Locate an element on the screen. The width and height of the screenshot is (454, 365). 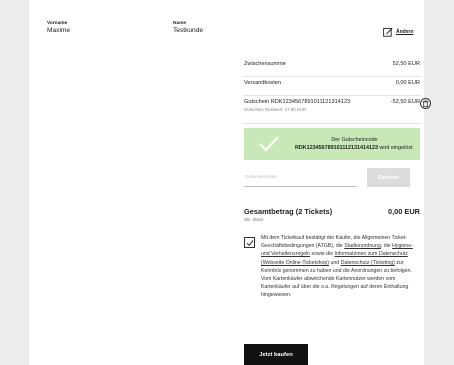
terms-checkbox is located at coordinates (249, 242).